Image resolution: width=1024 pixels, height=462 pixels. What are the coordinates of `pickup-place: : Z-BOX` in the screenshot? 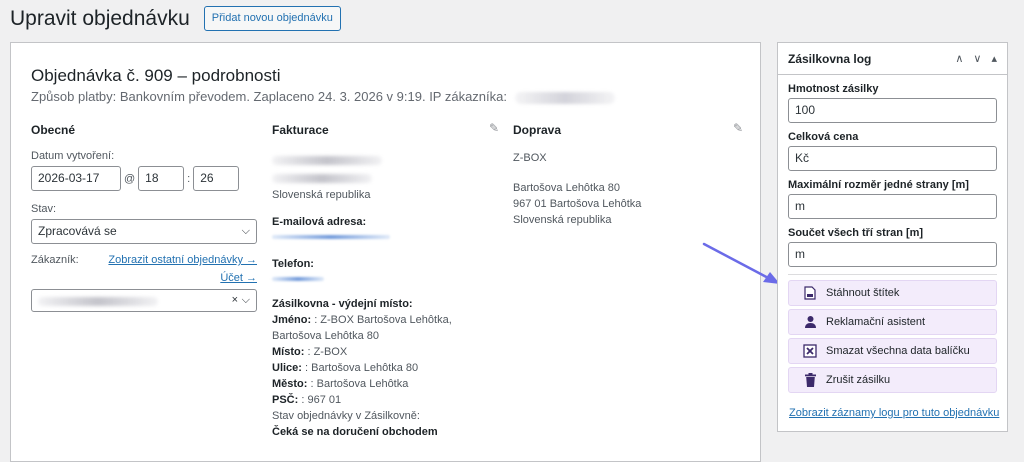 It's located at (327, 352).